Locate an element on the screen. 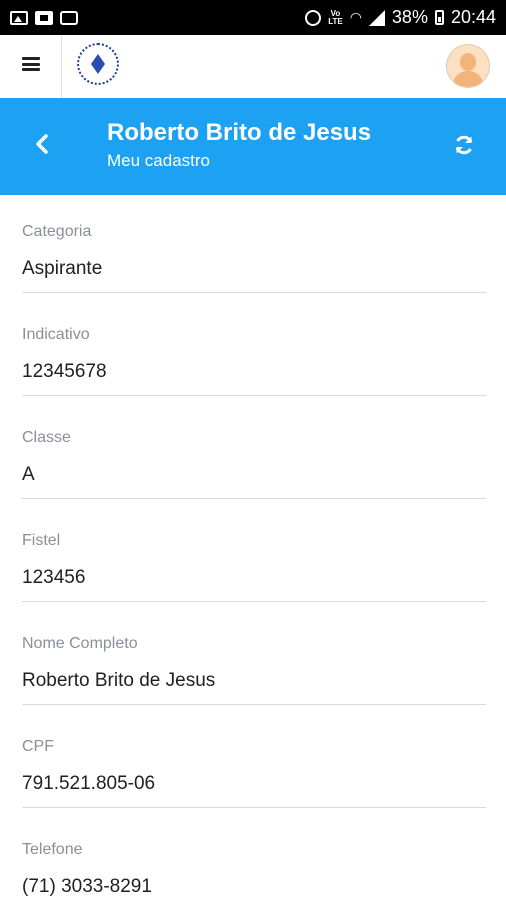 This screenshot has height=916, width=506. field-value: Roberto Brito de Jesus is located at coordinates (118, 681).